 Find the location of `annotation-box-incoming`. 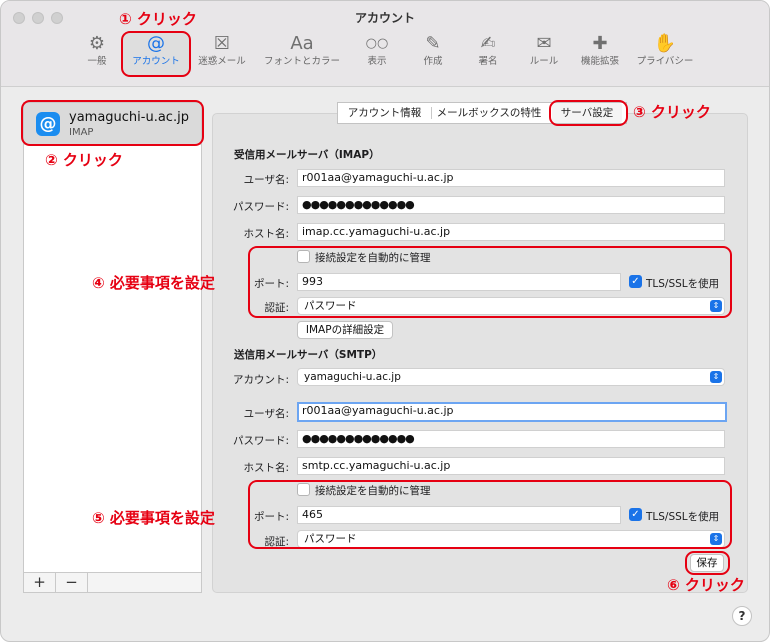

annotation-box-incoming is located at coordinates (490, 282).